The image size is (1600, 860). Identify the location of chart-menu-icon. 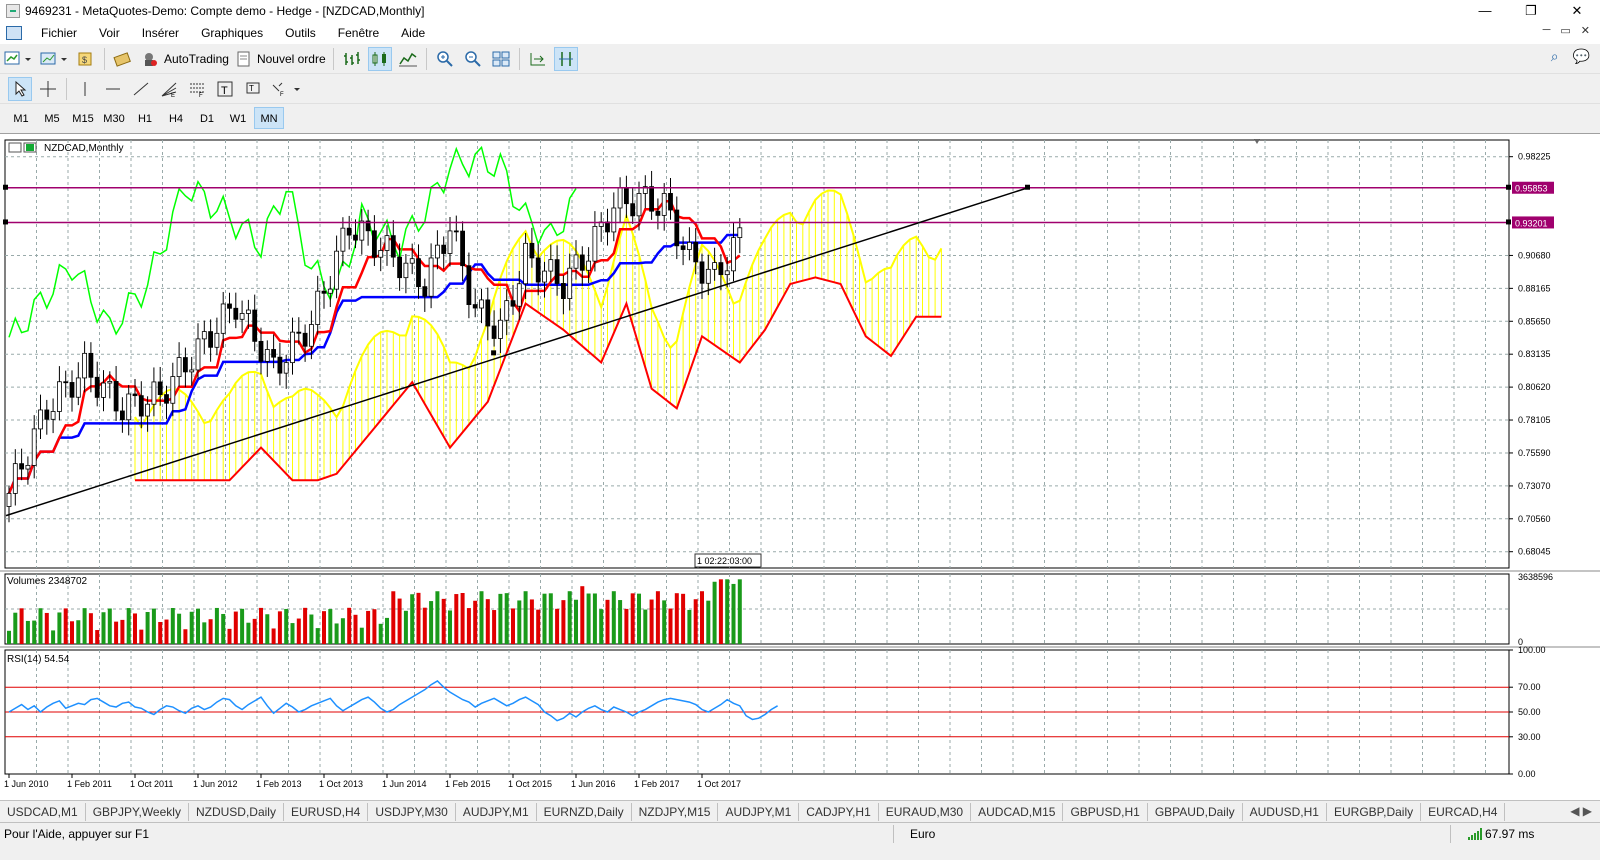
(15, 147).